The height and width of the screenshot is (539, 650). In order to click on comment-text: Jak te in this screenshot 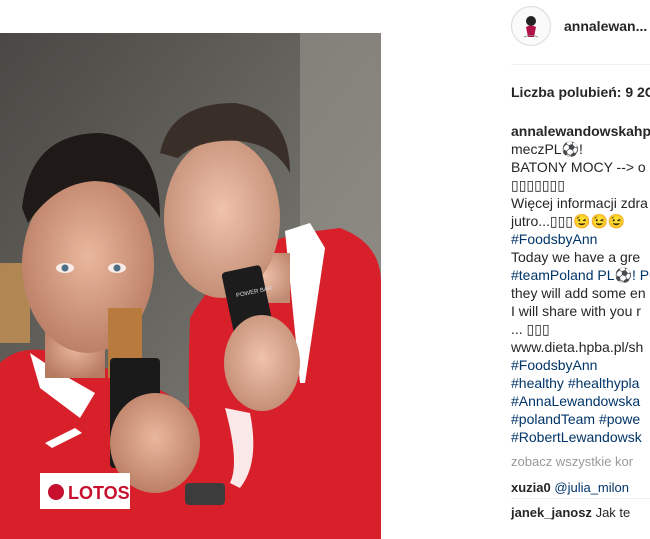, I will do `click(613, 512)`.